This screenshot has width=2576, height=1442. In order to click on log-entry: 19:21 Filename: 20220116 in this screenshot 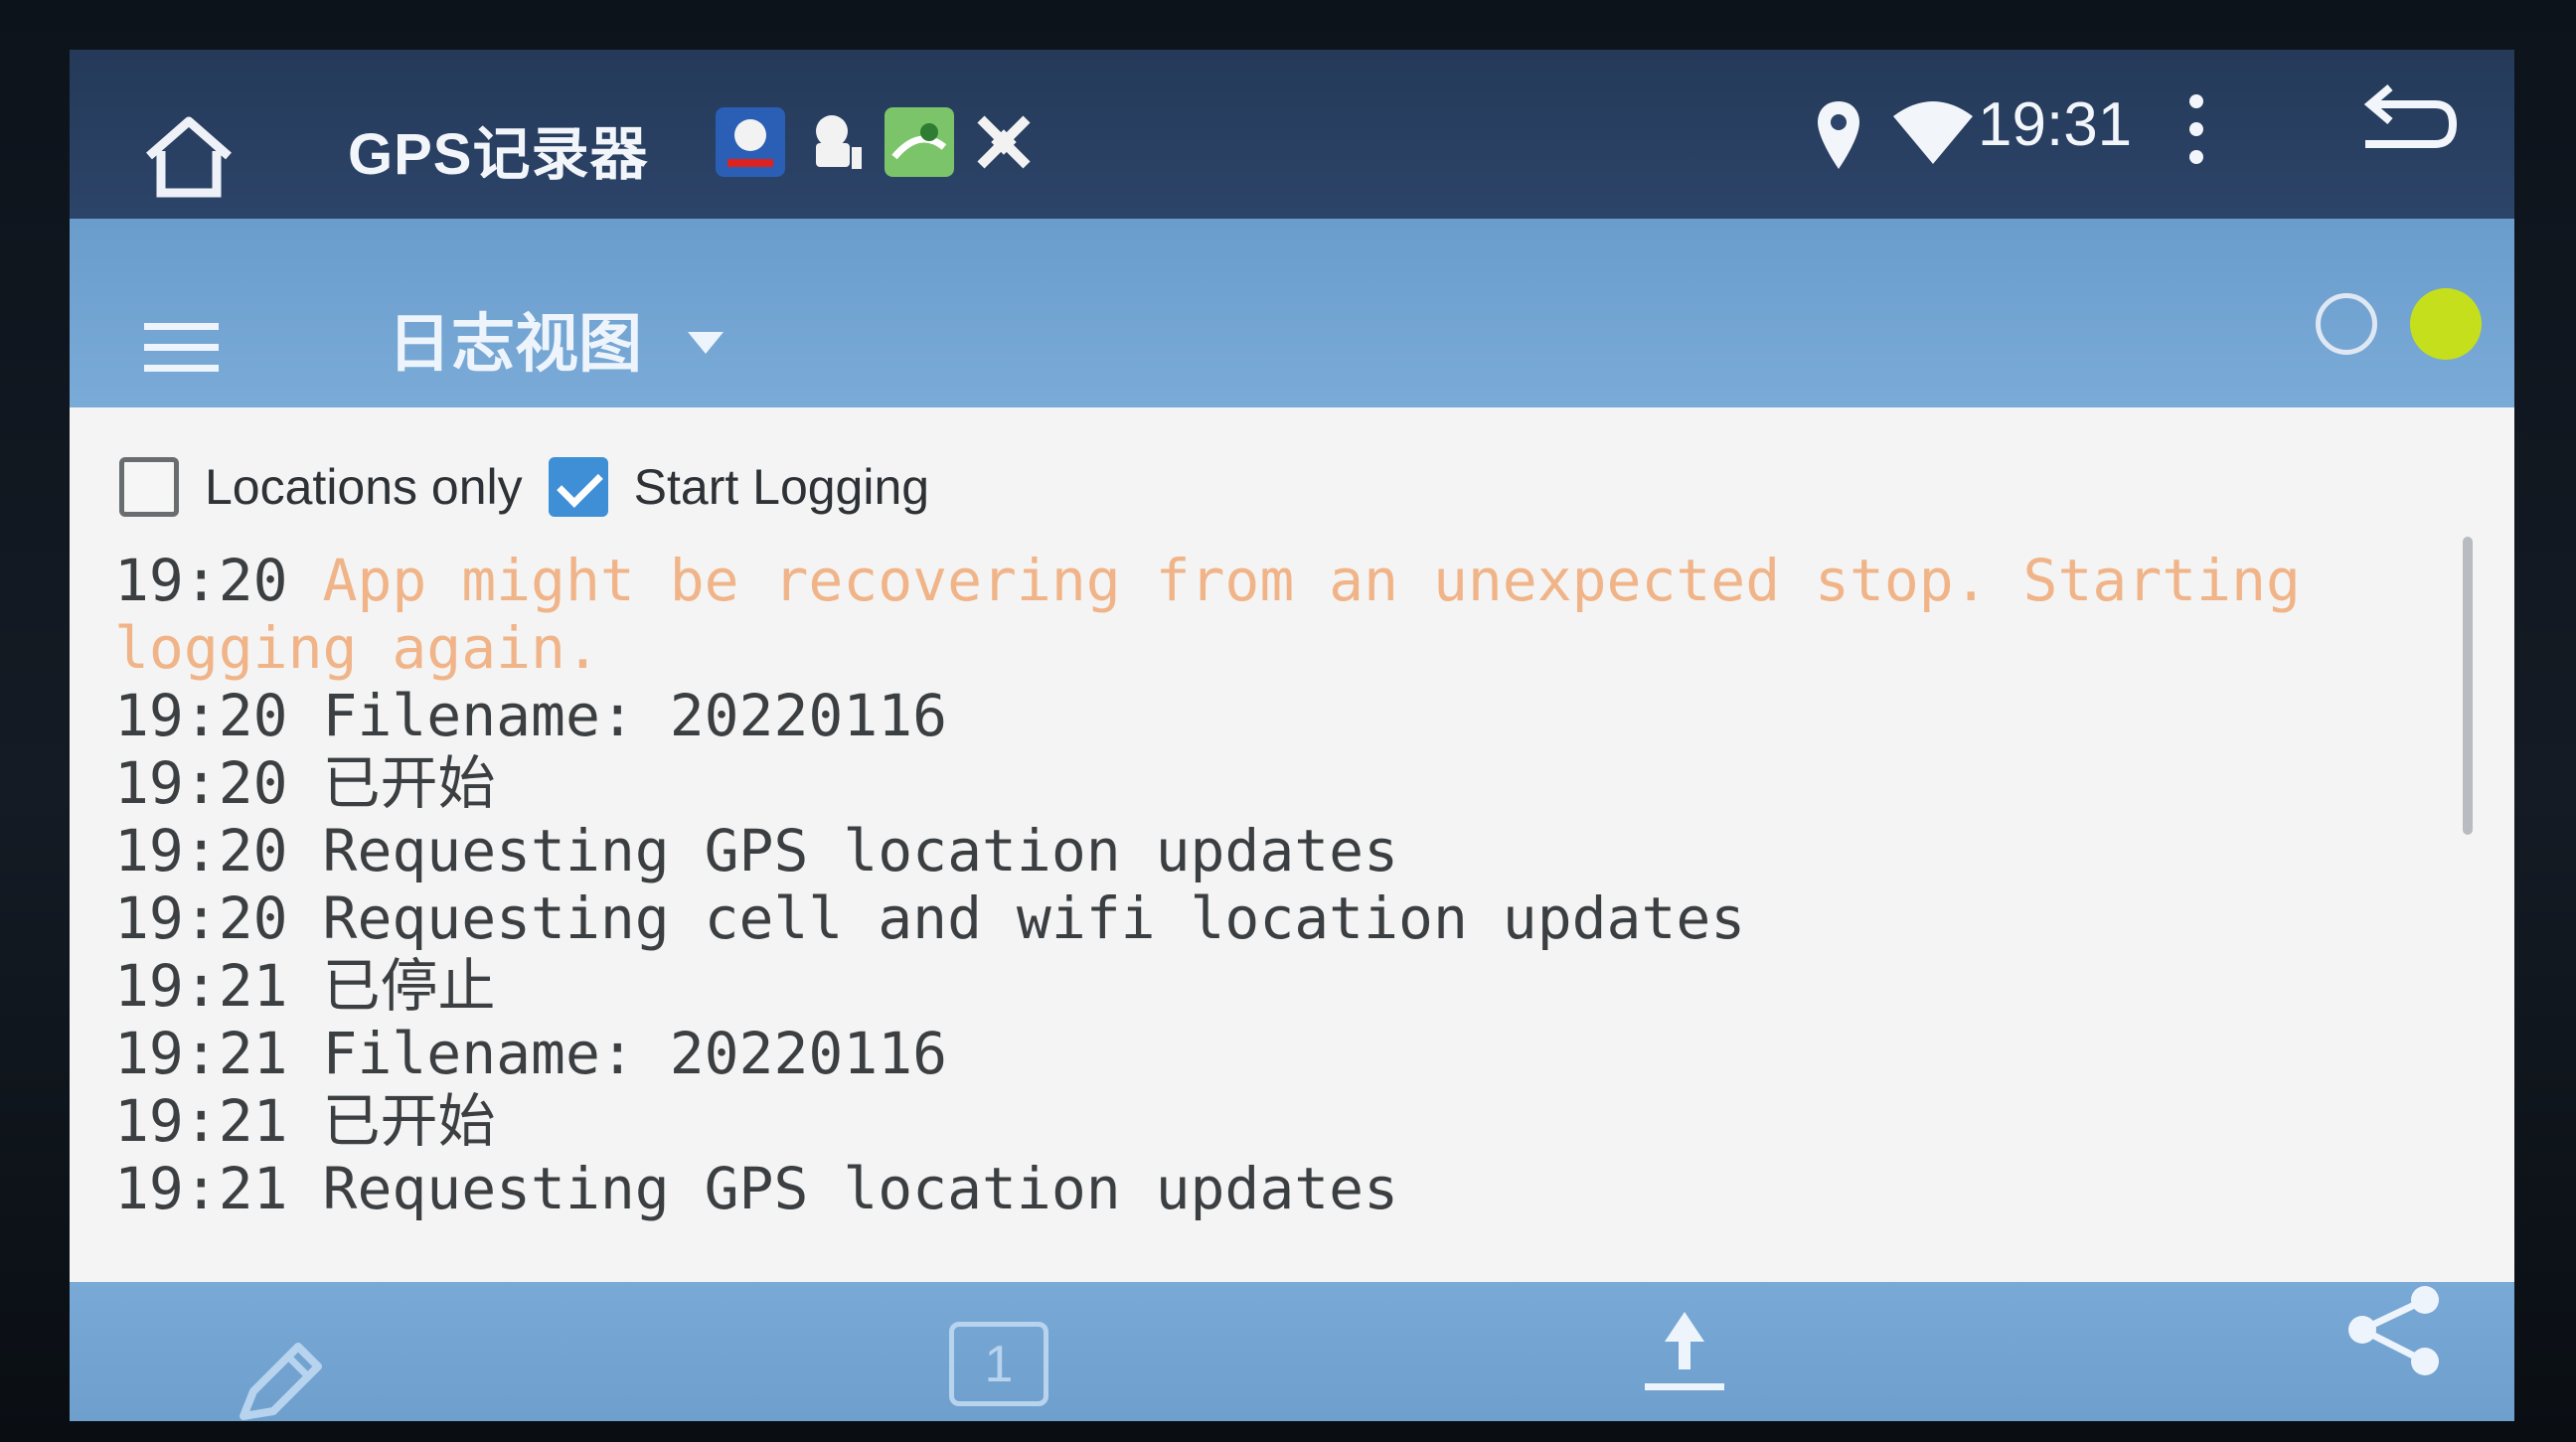, I will do `click(1277, 1053)`.